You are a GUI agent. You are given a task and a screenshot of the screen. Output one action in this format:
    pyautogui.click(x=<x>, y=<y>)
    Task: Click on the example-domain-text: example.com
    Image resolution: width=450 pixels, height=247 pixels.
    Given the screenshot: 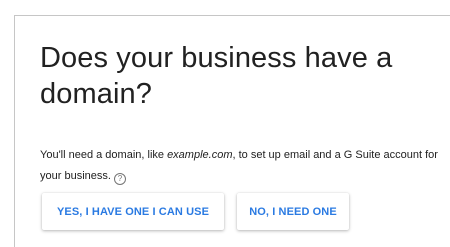 What is the action you would take?
    pyautogui.click(x=200, y=155)
    